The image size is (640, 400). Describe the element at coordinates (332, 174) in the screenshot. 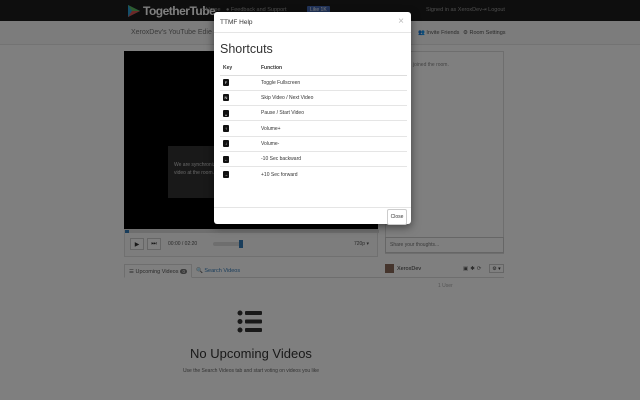

I see `function-cell: +10 Sec forward` at that location.